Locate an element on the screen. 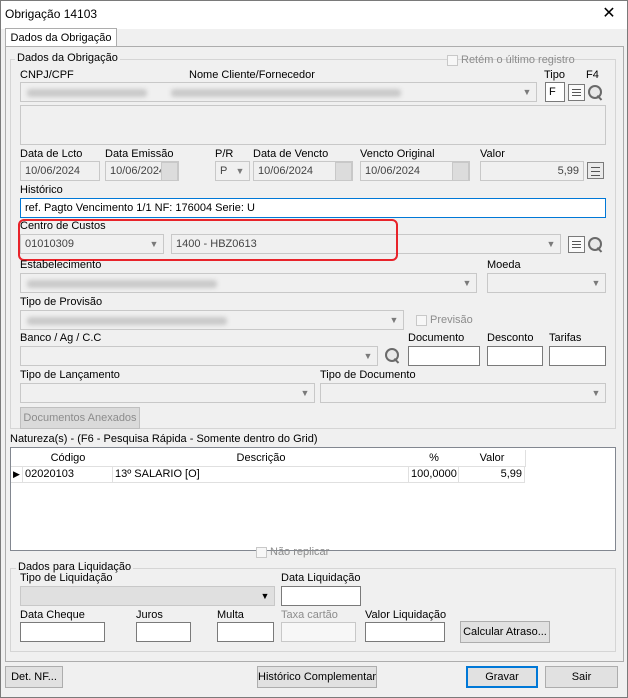 Image resolution: width=628 pixels, height=698 pixels. column-header-codigo: Código is located at coordinates (68, 458).